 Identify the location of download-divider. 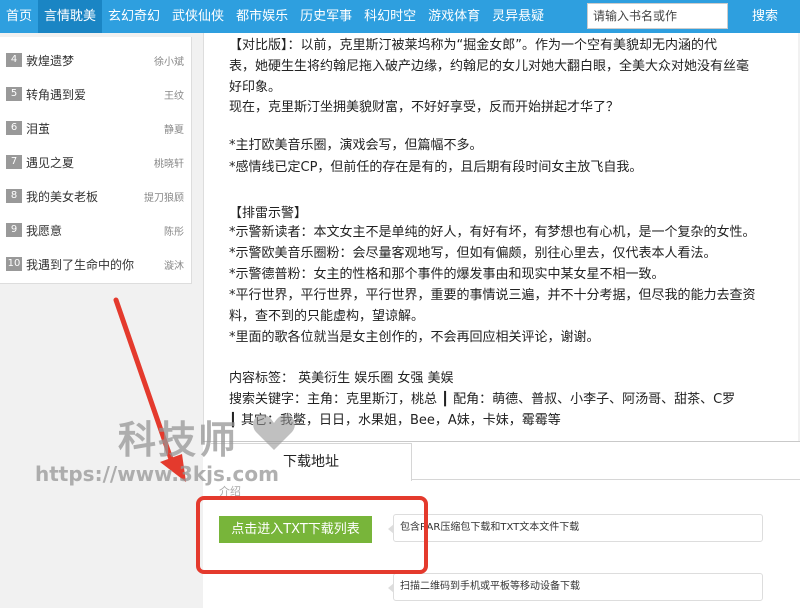
(605, 479).